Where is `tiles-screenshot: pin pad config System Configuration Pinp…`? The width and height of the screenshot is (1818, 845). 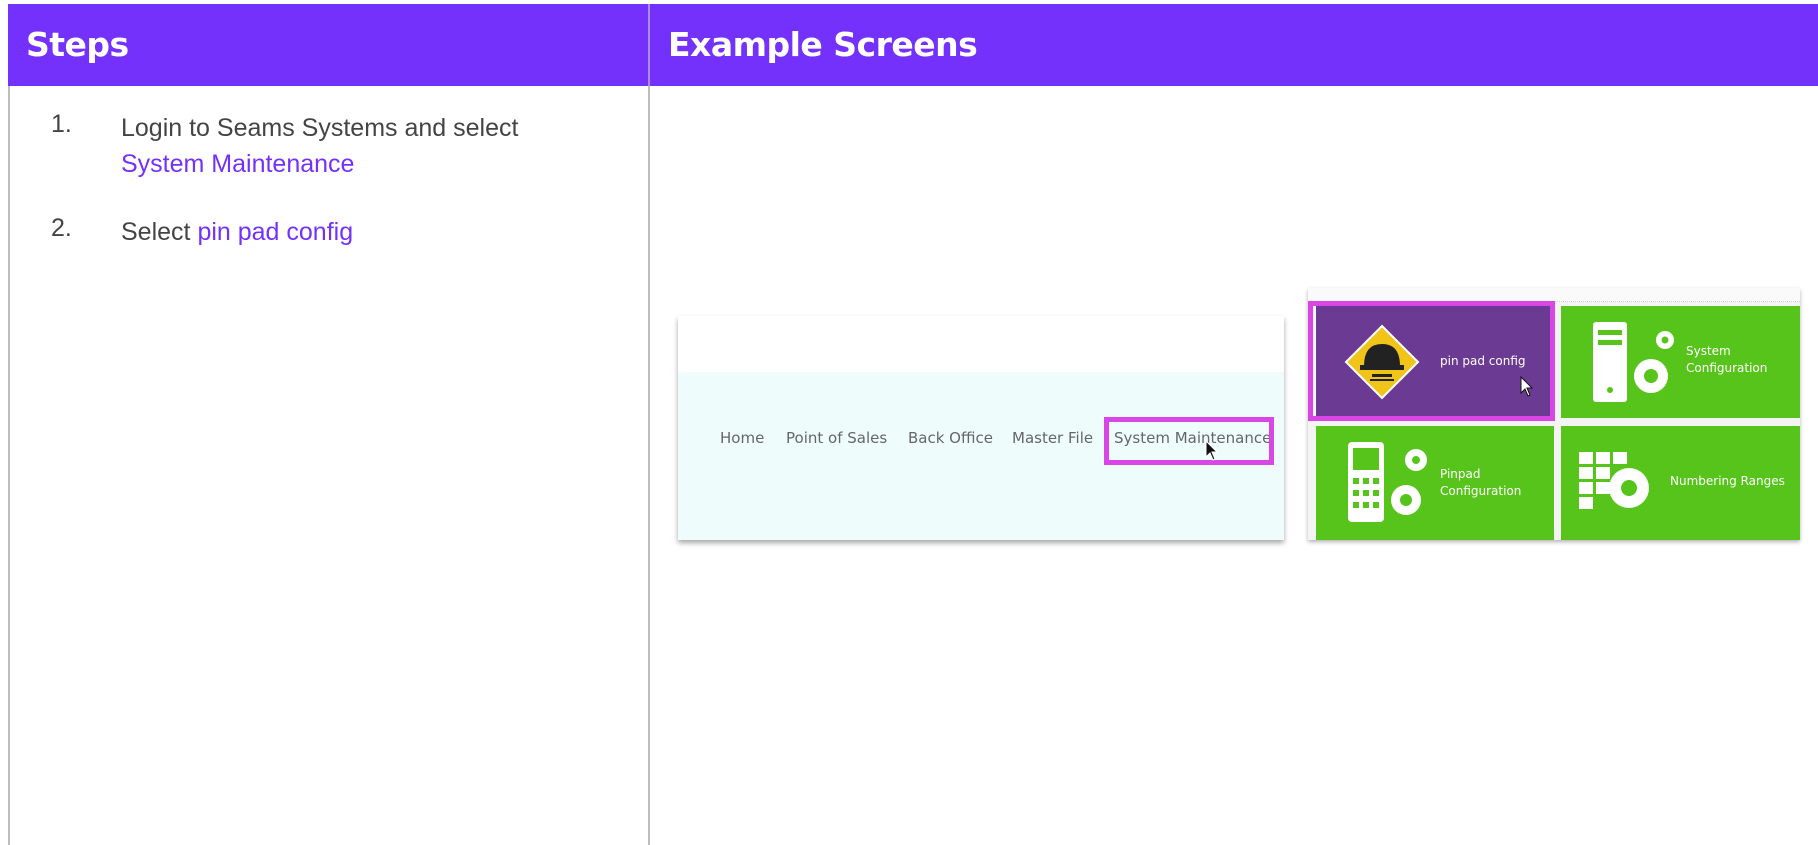 tiles-screenshot: pin pad config System Configuration Pinp… is located at coordinates (1554, 414).